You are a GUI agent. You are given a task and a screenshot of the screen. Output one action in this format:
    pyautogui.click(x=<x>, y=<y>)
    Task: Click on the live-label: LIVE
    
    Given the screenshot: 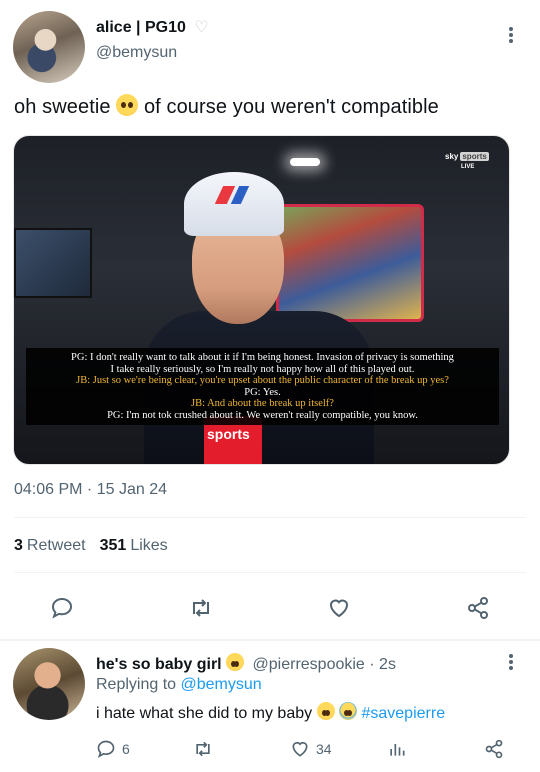 What is the action you would take?
    pyautogui.click(x=468, y=167)
    